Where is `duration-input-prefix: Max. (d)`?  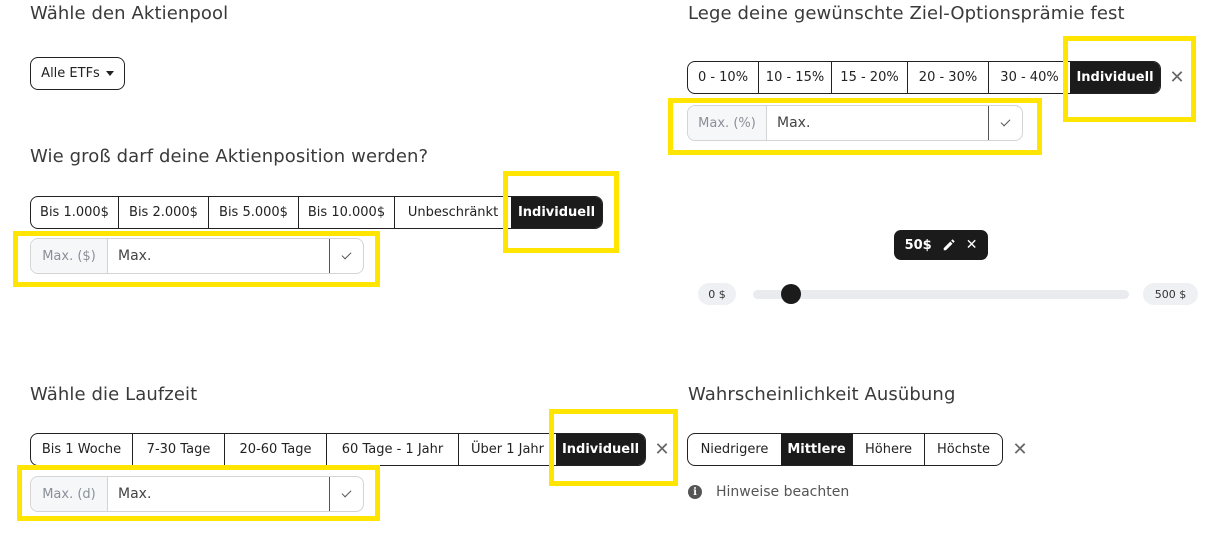 duration-input-prefix: Max. (d) is located at coordinates (69, 494).